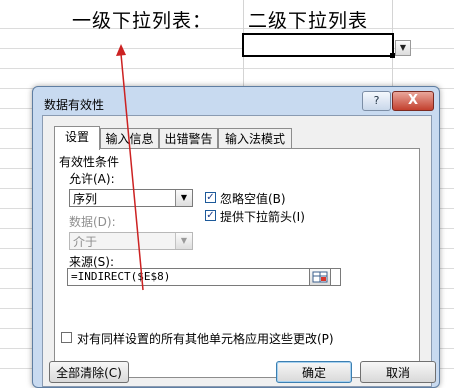  Describe the element at coordinates (74, 105) in the screenshot. I see `dialog-title: 数据有效性` at that location.